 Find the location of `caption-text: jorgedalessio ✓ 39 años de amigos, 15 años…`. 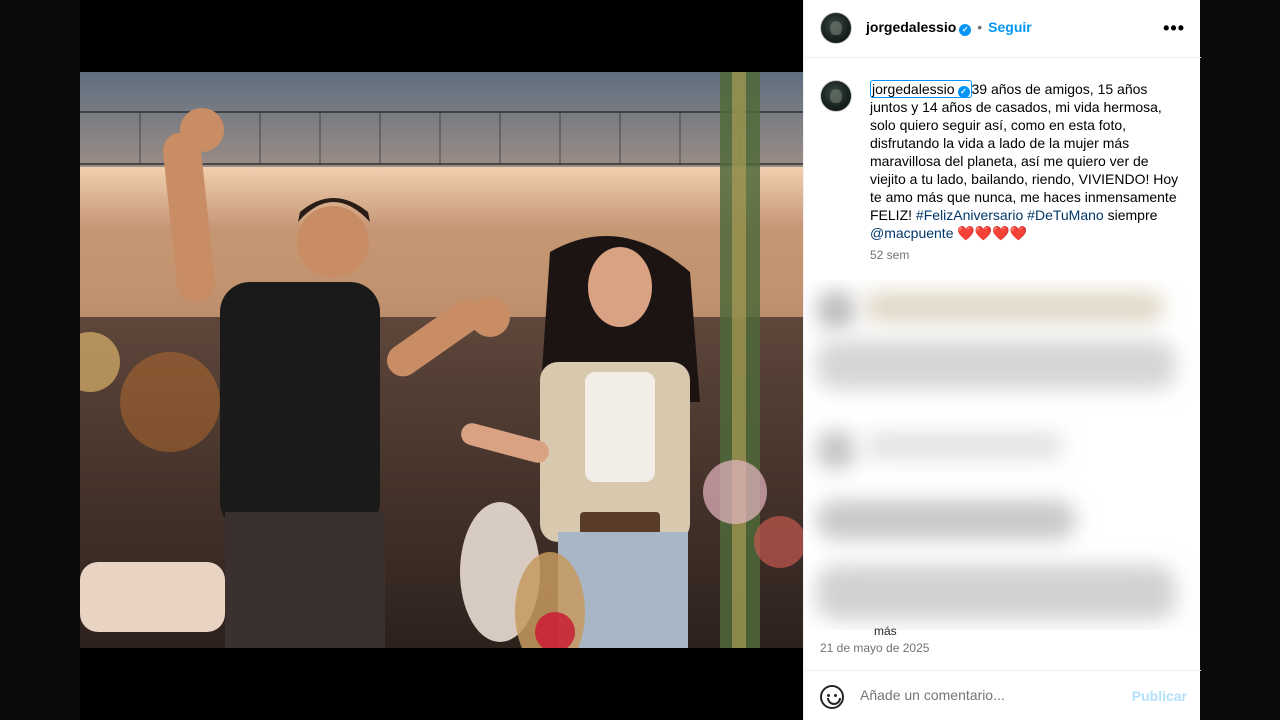

caption-text: jorgedalessio ✓ 39 años de amigos, 15 años… is located at coordinates (1025, 161).